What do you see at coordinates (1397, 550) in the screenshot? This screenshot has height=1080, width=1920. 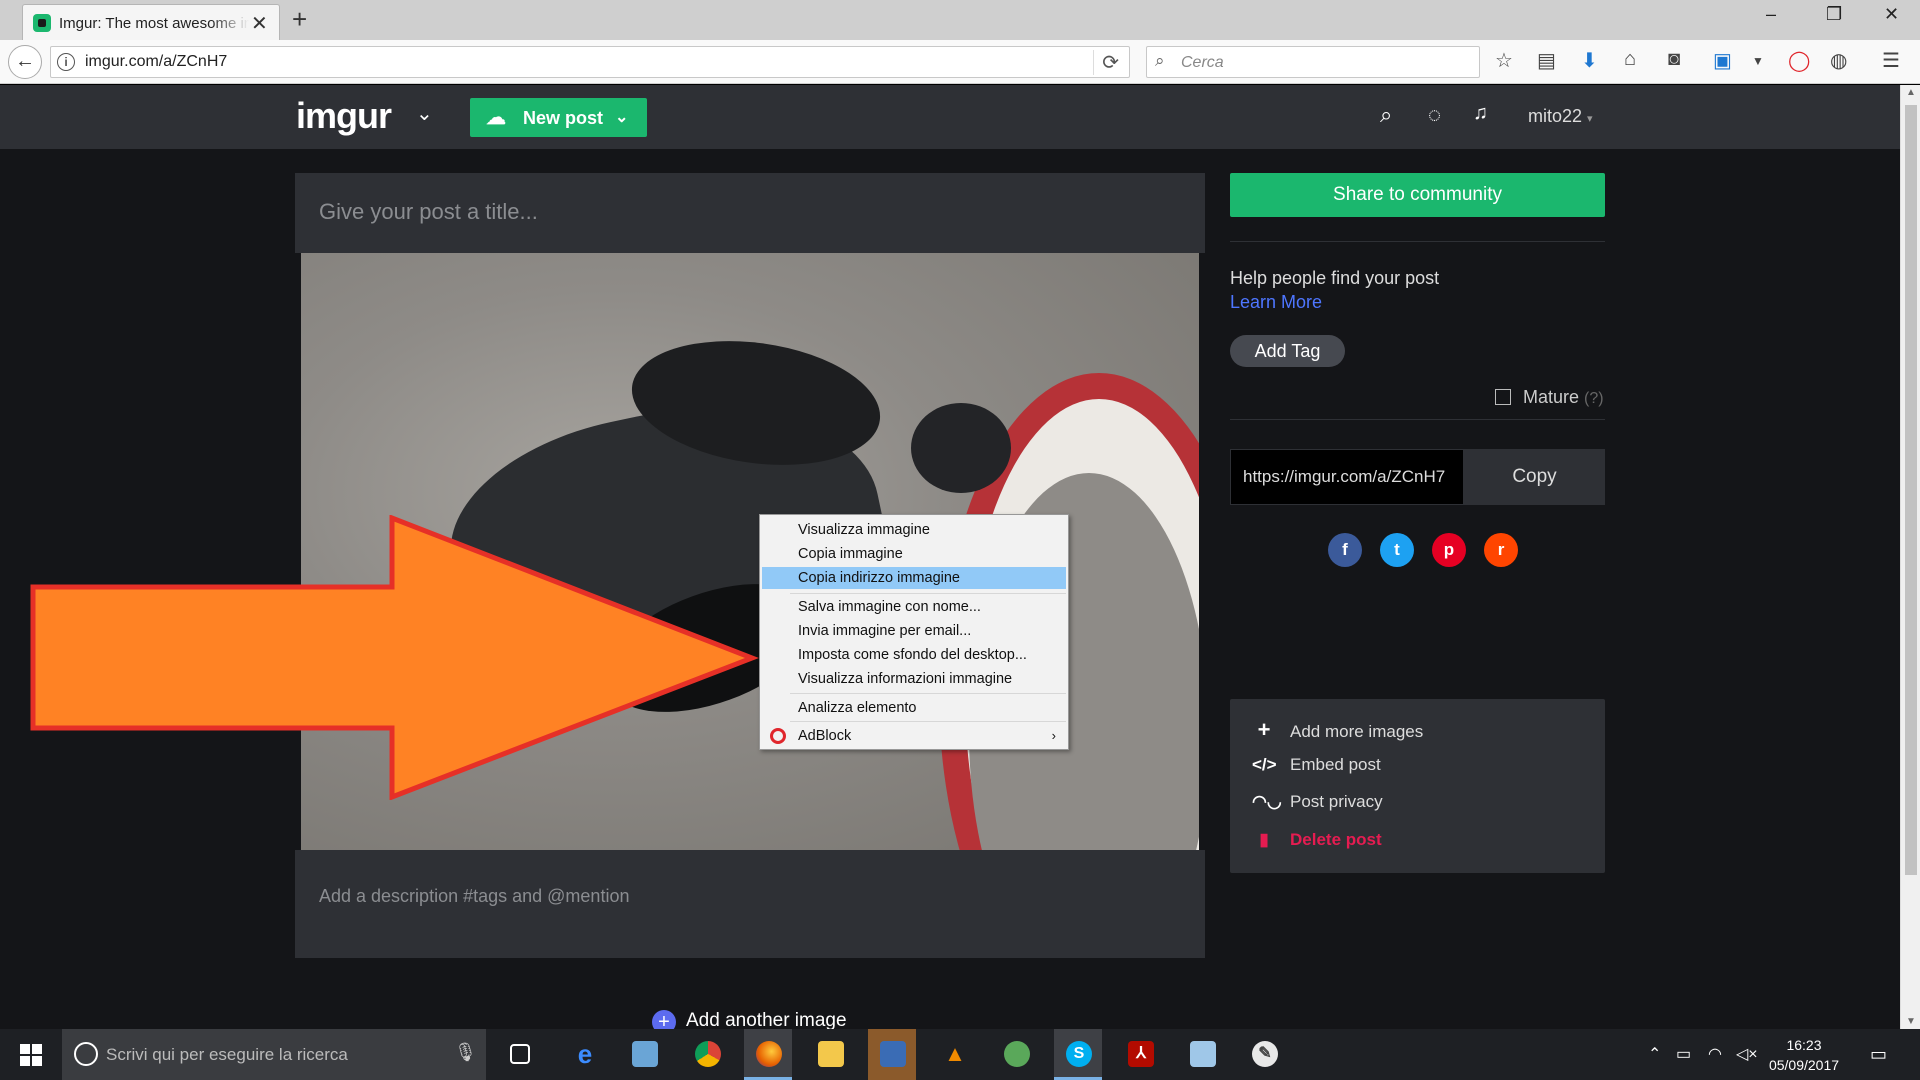 I see `twitter-icon: t` at bounding box center [1397, 550].